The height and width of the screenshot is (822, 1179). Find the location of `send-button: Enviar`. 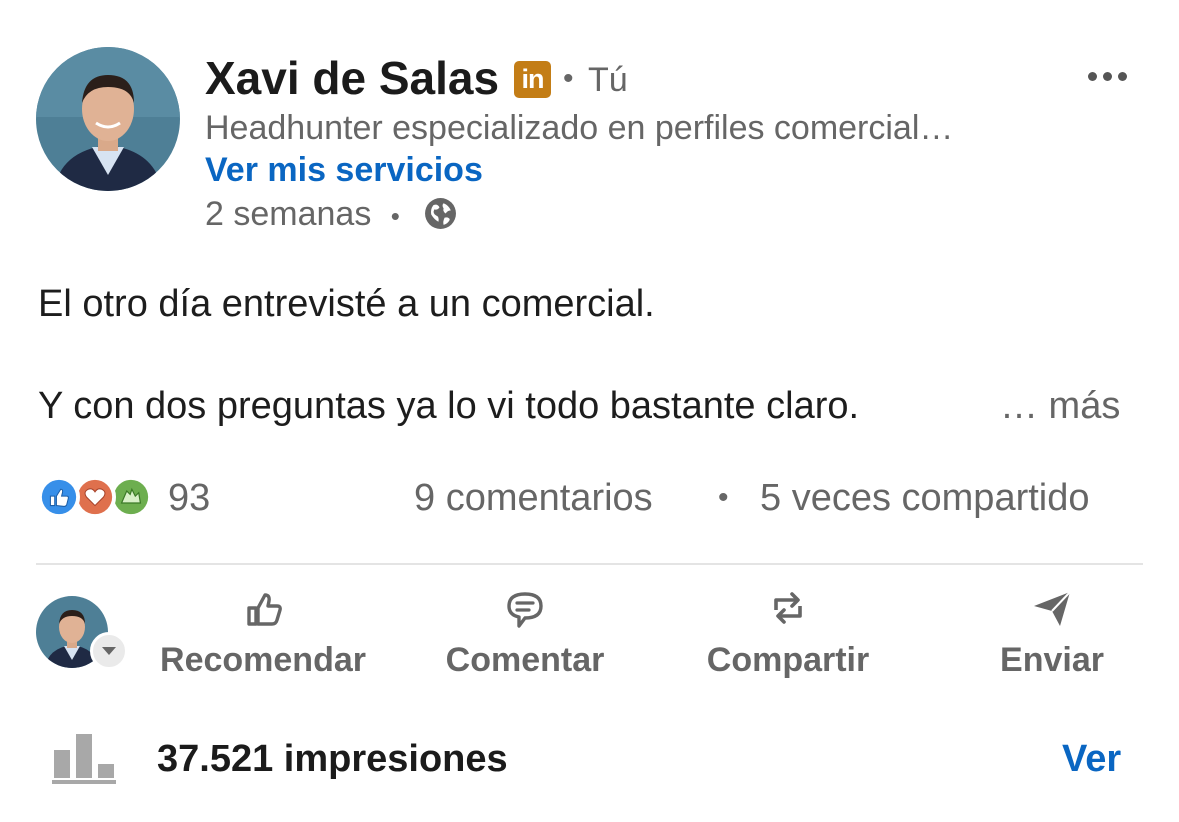

send-button: Enviar is located at coordinates (1052, 634).